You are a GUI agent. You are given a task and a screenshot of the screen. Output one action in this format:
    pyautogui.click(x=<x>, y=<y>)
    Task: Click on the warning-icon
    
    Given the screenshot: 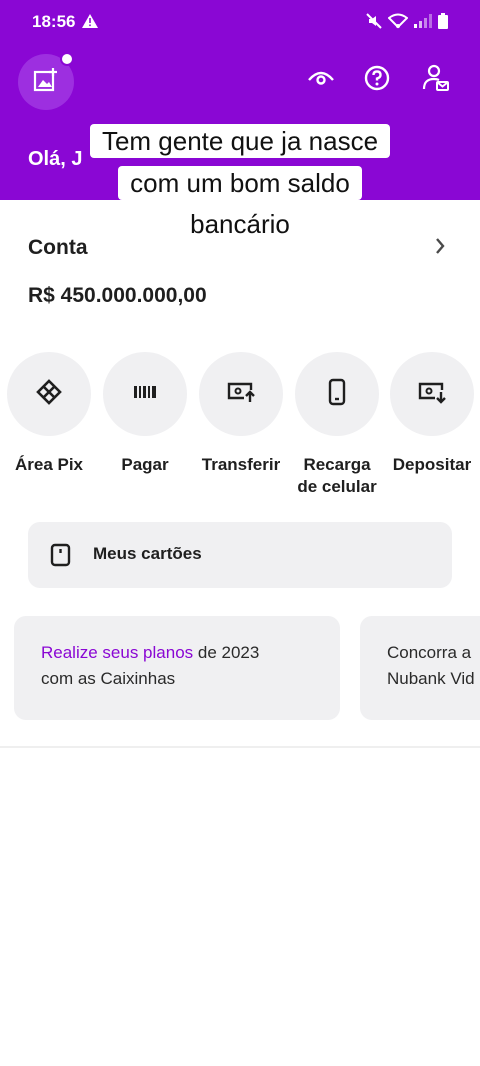 What is the action you would take?
    pyautogui.click(x=90, y=23)
    